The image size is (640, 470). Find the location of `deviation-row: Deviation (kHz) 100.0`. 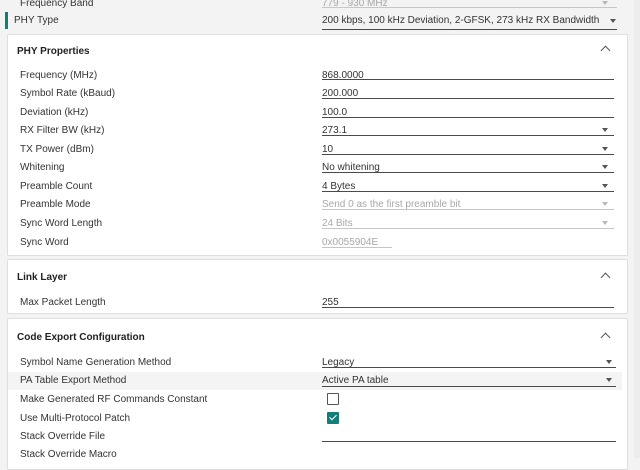

deviation-row: Deviation (kHz) 100.0 is located at coordinates (320, 113).